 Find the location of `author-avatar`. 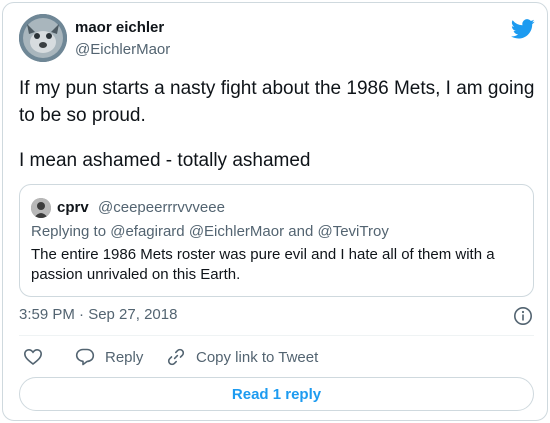

author-avatar is located at coordinates (43, 38).